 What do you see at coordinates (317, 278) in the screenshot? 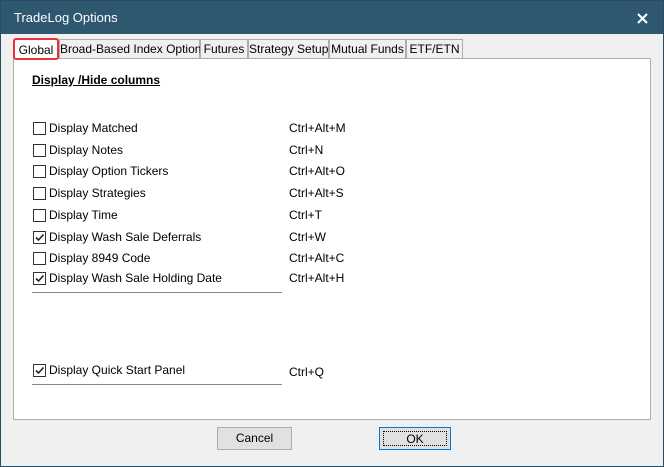
I see `shortcut-text: Ctrl+Alt+H` at bounding box center [317, 278].